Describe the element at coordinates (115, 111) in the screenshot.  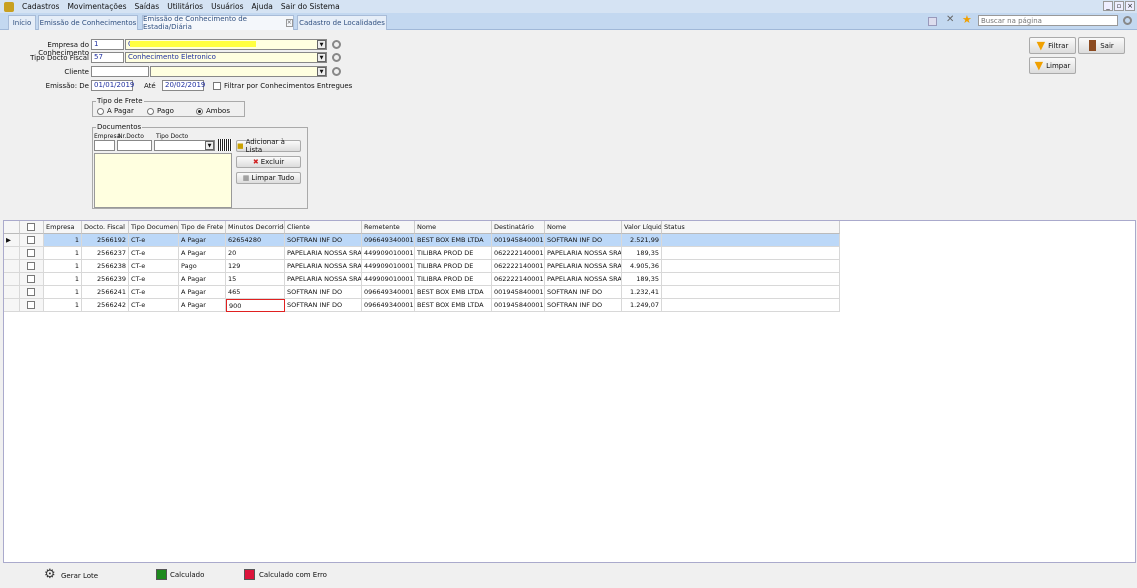
I see `radio-a-pagar: A Pagar` at that location.